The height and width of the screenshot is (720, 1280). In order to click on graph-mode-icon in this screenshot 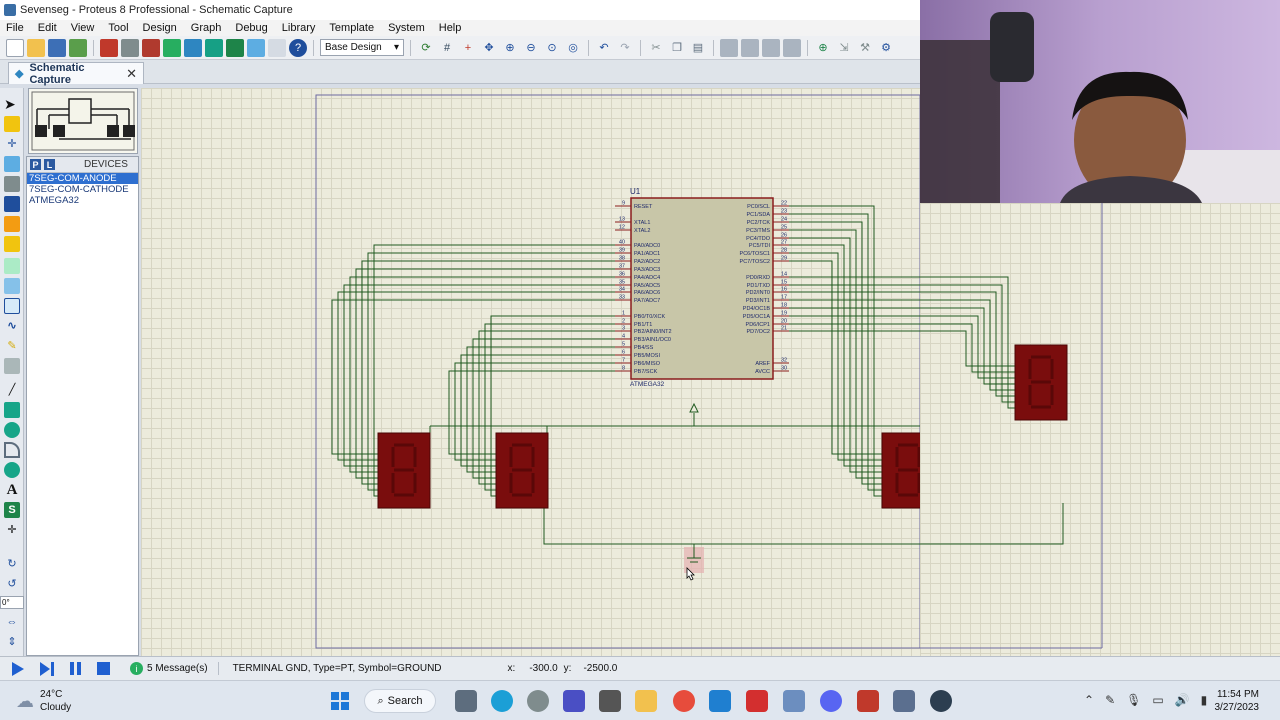, I will do `click(12, 286)`.